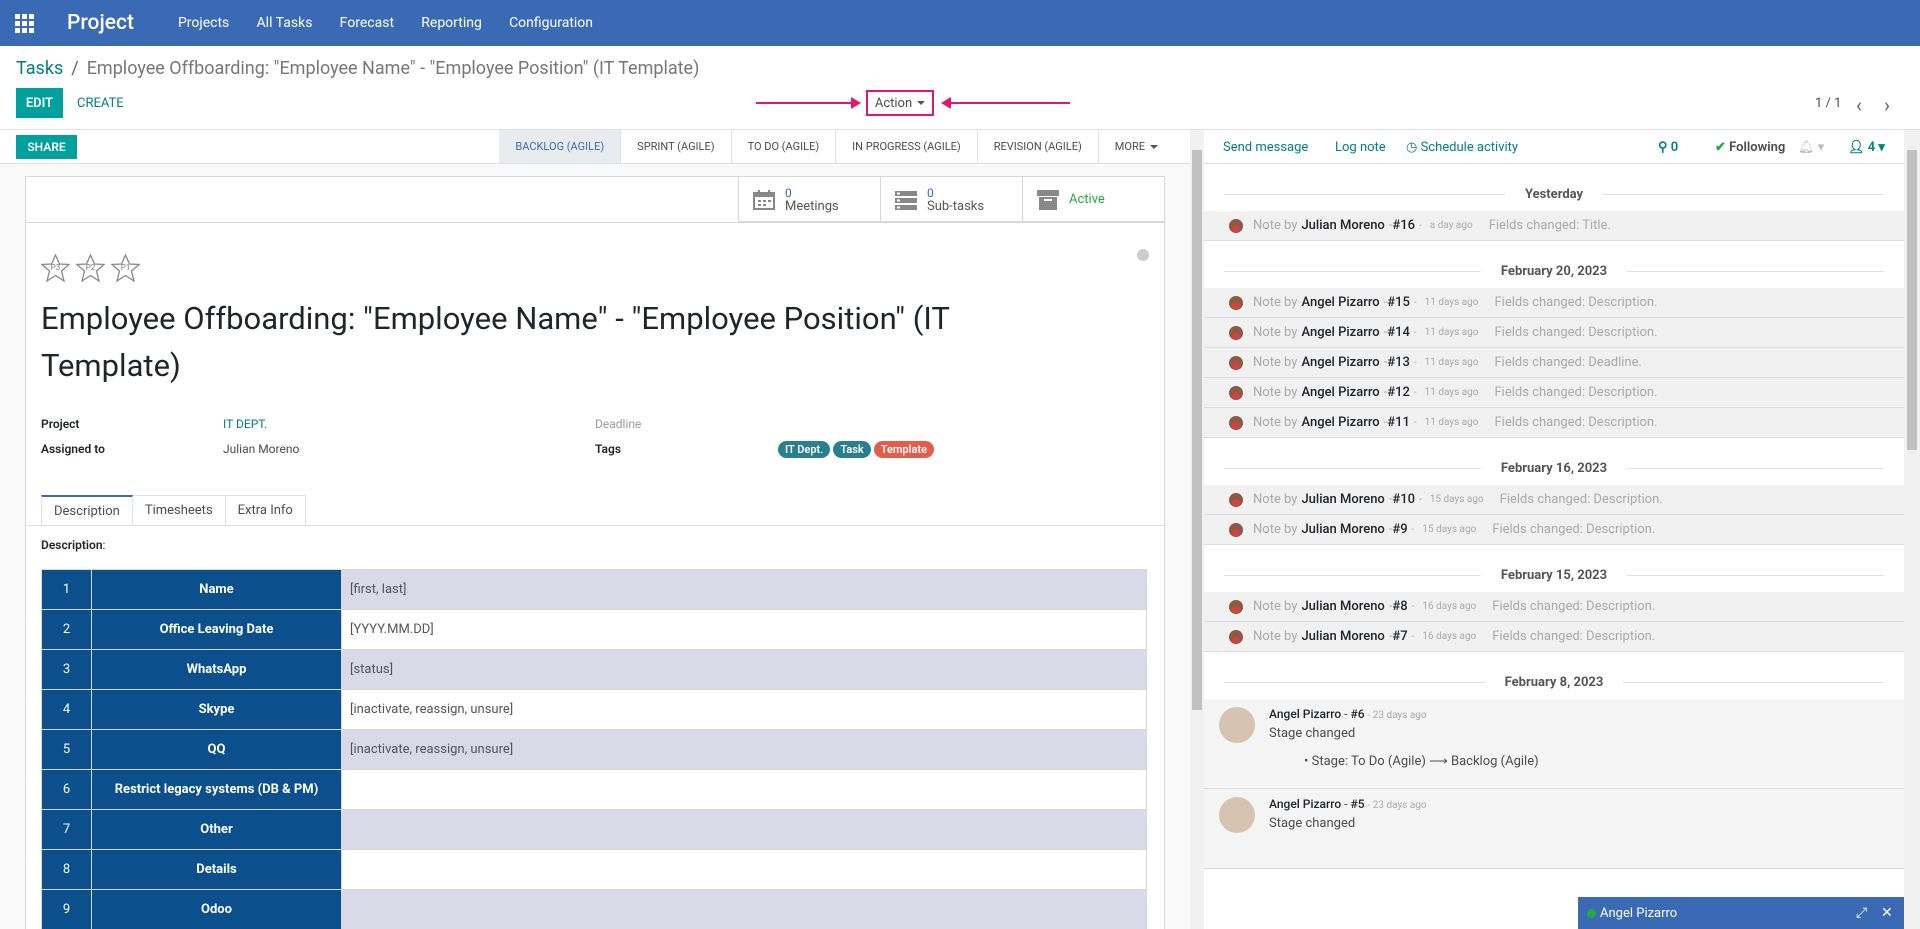  I want to click on tag-it-dept: IT Dept., so click(804, 449).